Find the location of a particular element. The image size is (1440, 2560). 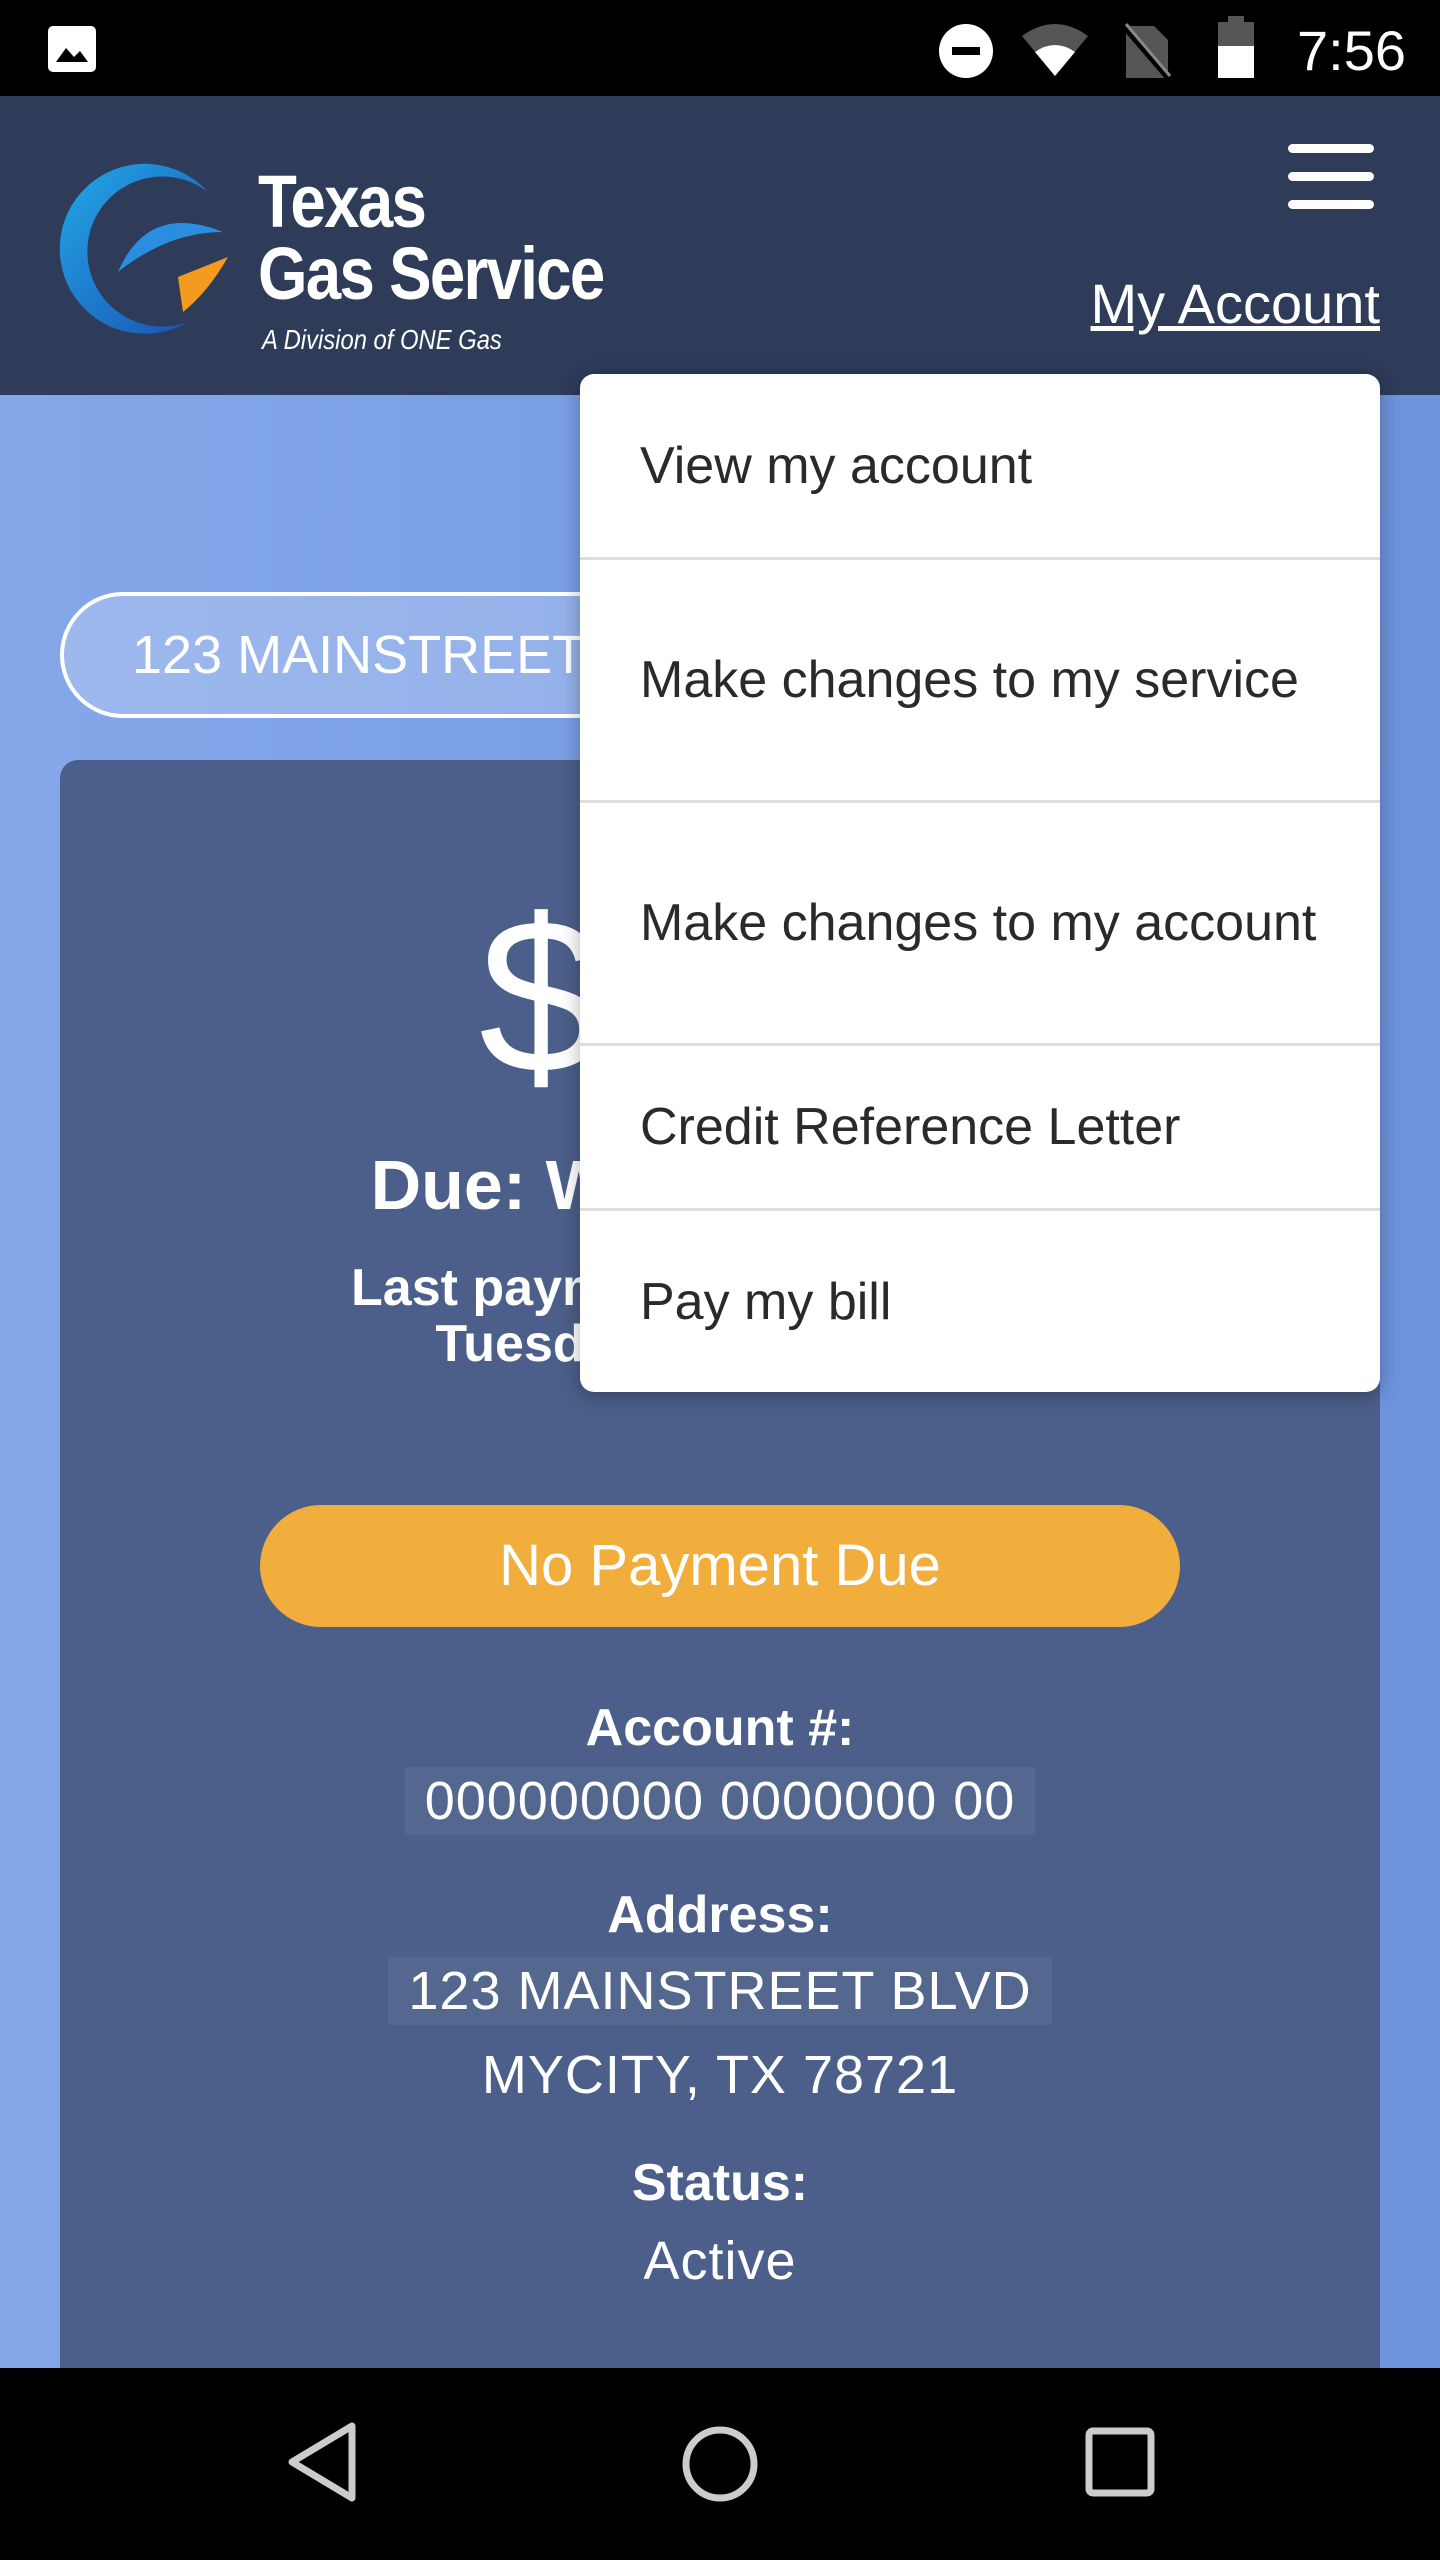

brand-name: Texas Gas Service is located at coordinates (431, 237).